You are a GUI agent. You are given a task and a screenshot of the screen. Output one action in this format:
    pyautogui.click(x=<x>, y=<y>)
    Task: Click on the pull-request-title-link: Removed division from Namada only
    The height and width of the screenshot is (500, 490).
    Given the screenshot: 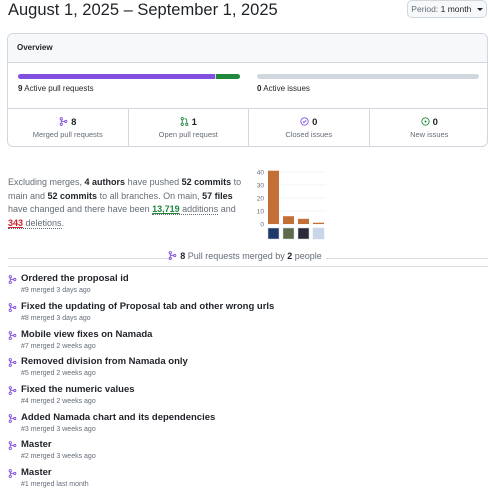 What is the action you would take?
    pyautogui.click(x=104, y=361)
    